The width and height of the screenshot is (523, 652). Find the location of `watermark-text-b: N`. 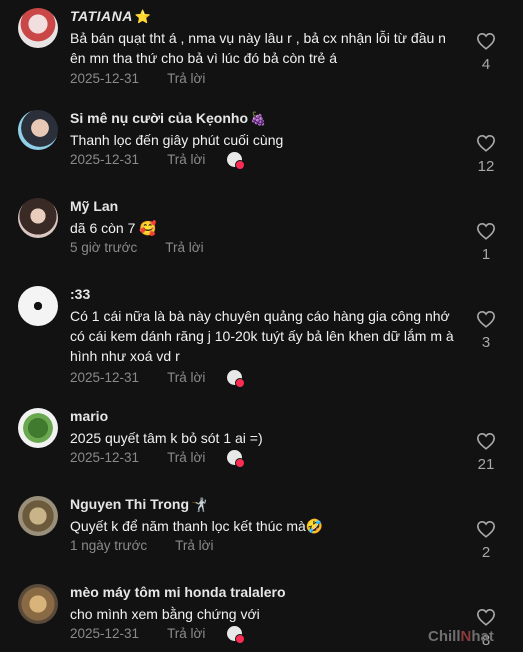

watermark-text-b: N is located at coordinates (466, 636).